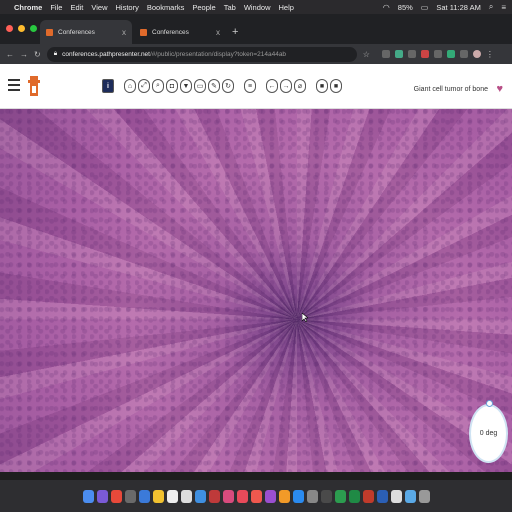 The image size is (512, 512). Describe the element at coordinates (76, 7) in the screenshot. I see `menu-edit: Edit` at that location.